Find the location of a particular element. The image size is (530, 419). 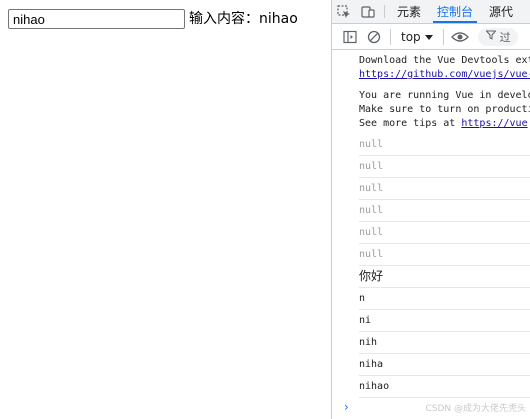

context-selector: top is located at coordinates (417, 37).